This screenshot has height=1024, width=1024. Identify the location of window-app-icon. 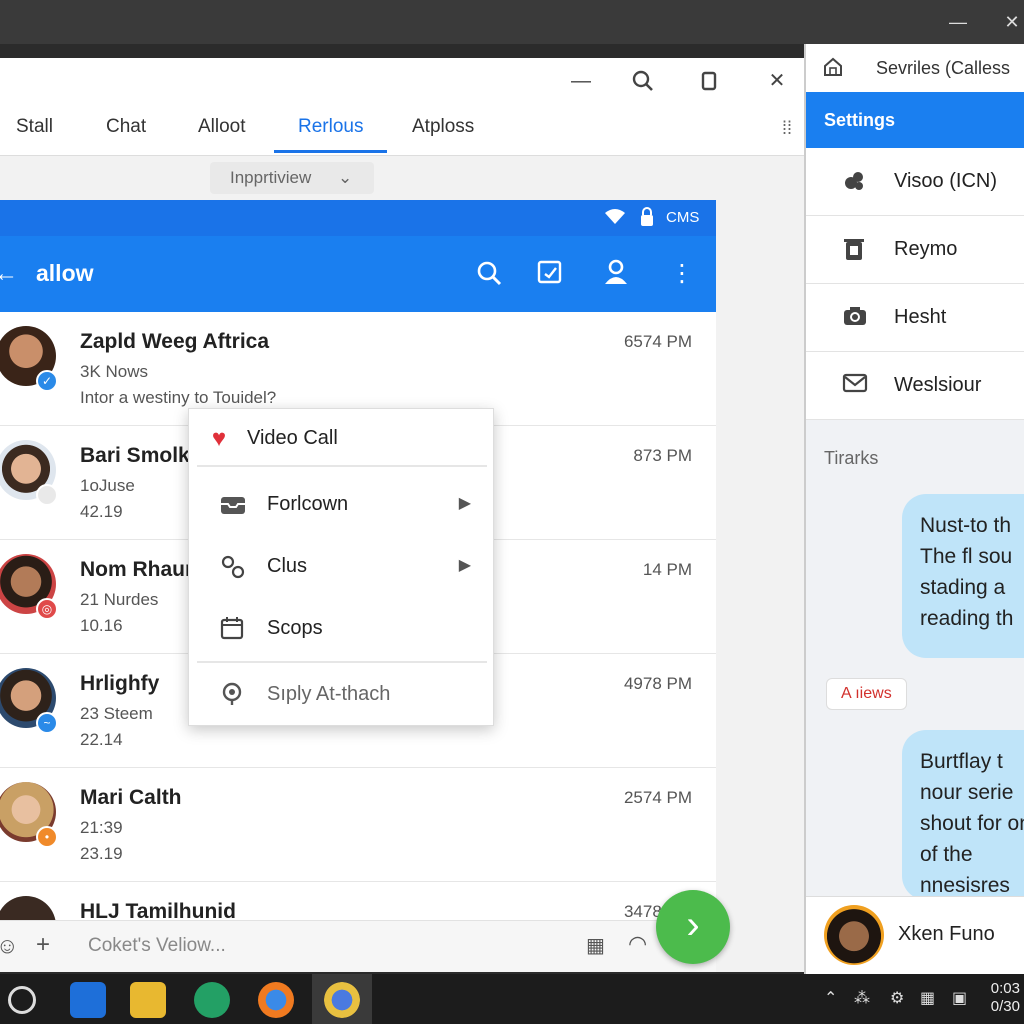
(88, 1000).